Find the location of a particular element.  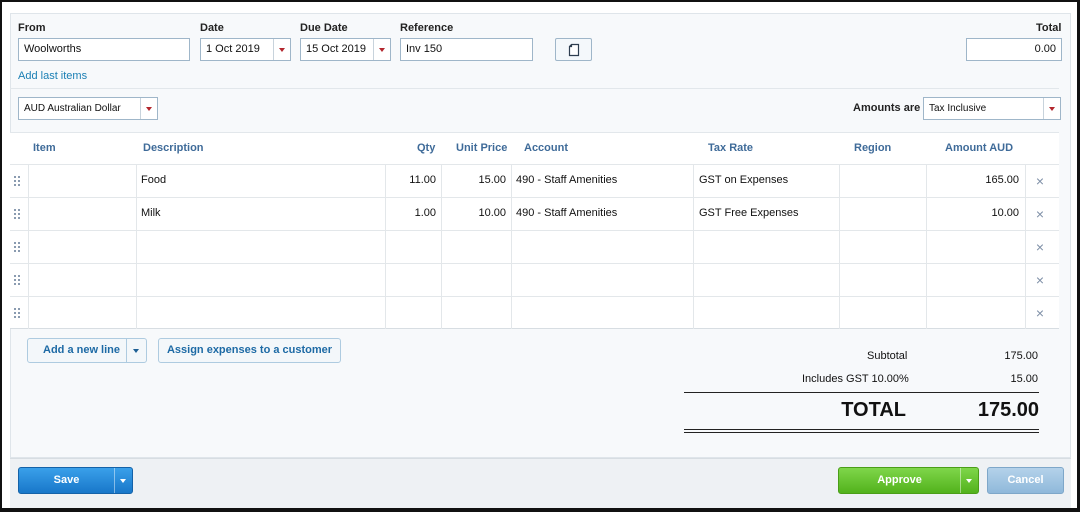

save-dropdown-button is located at coordinates (124, 480).